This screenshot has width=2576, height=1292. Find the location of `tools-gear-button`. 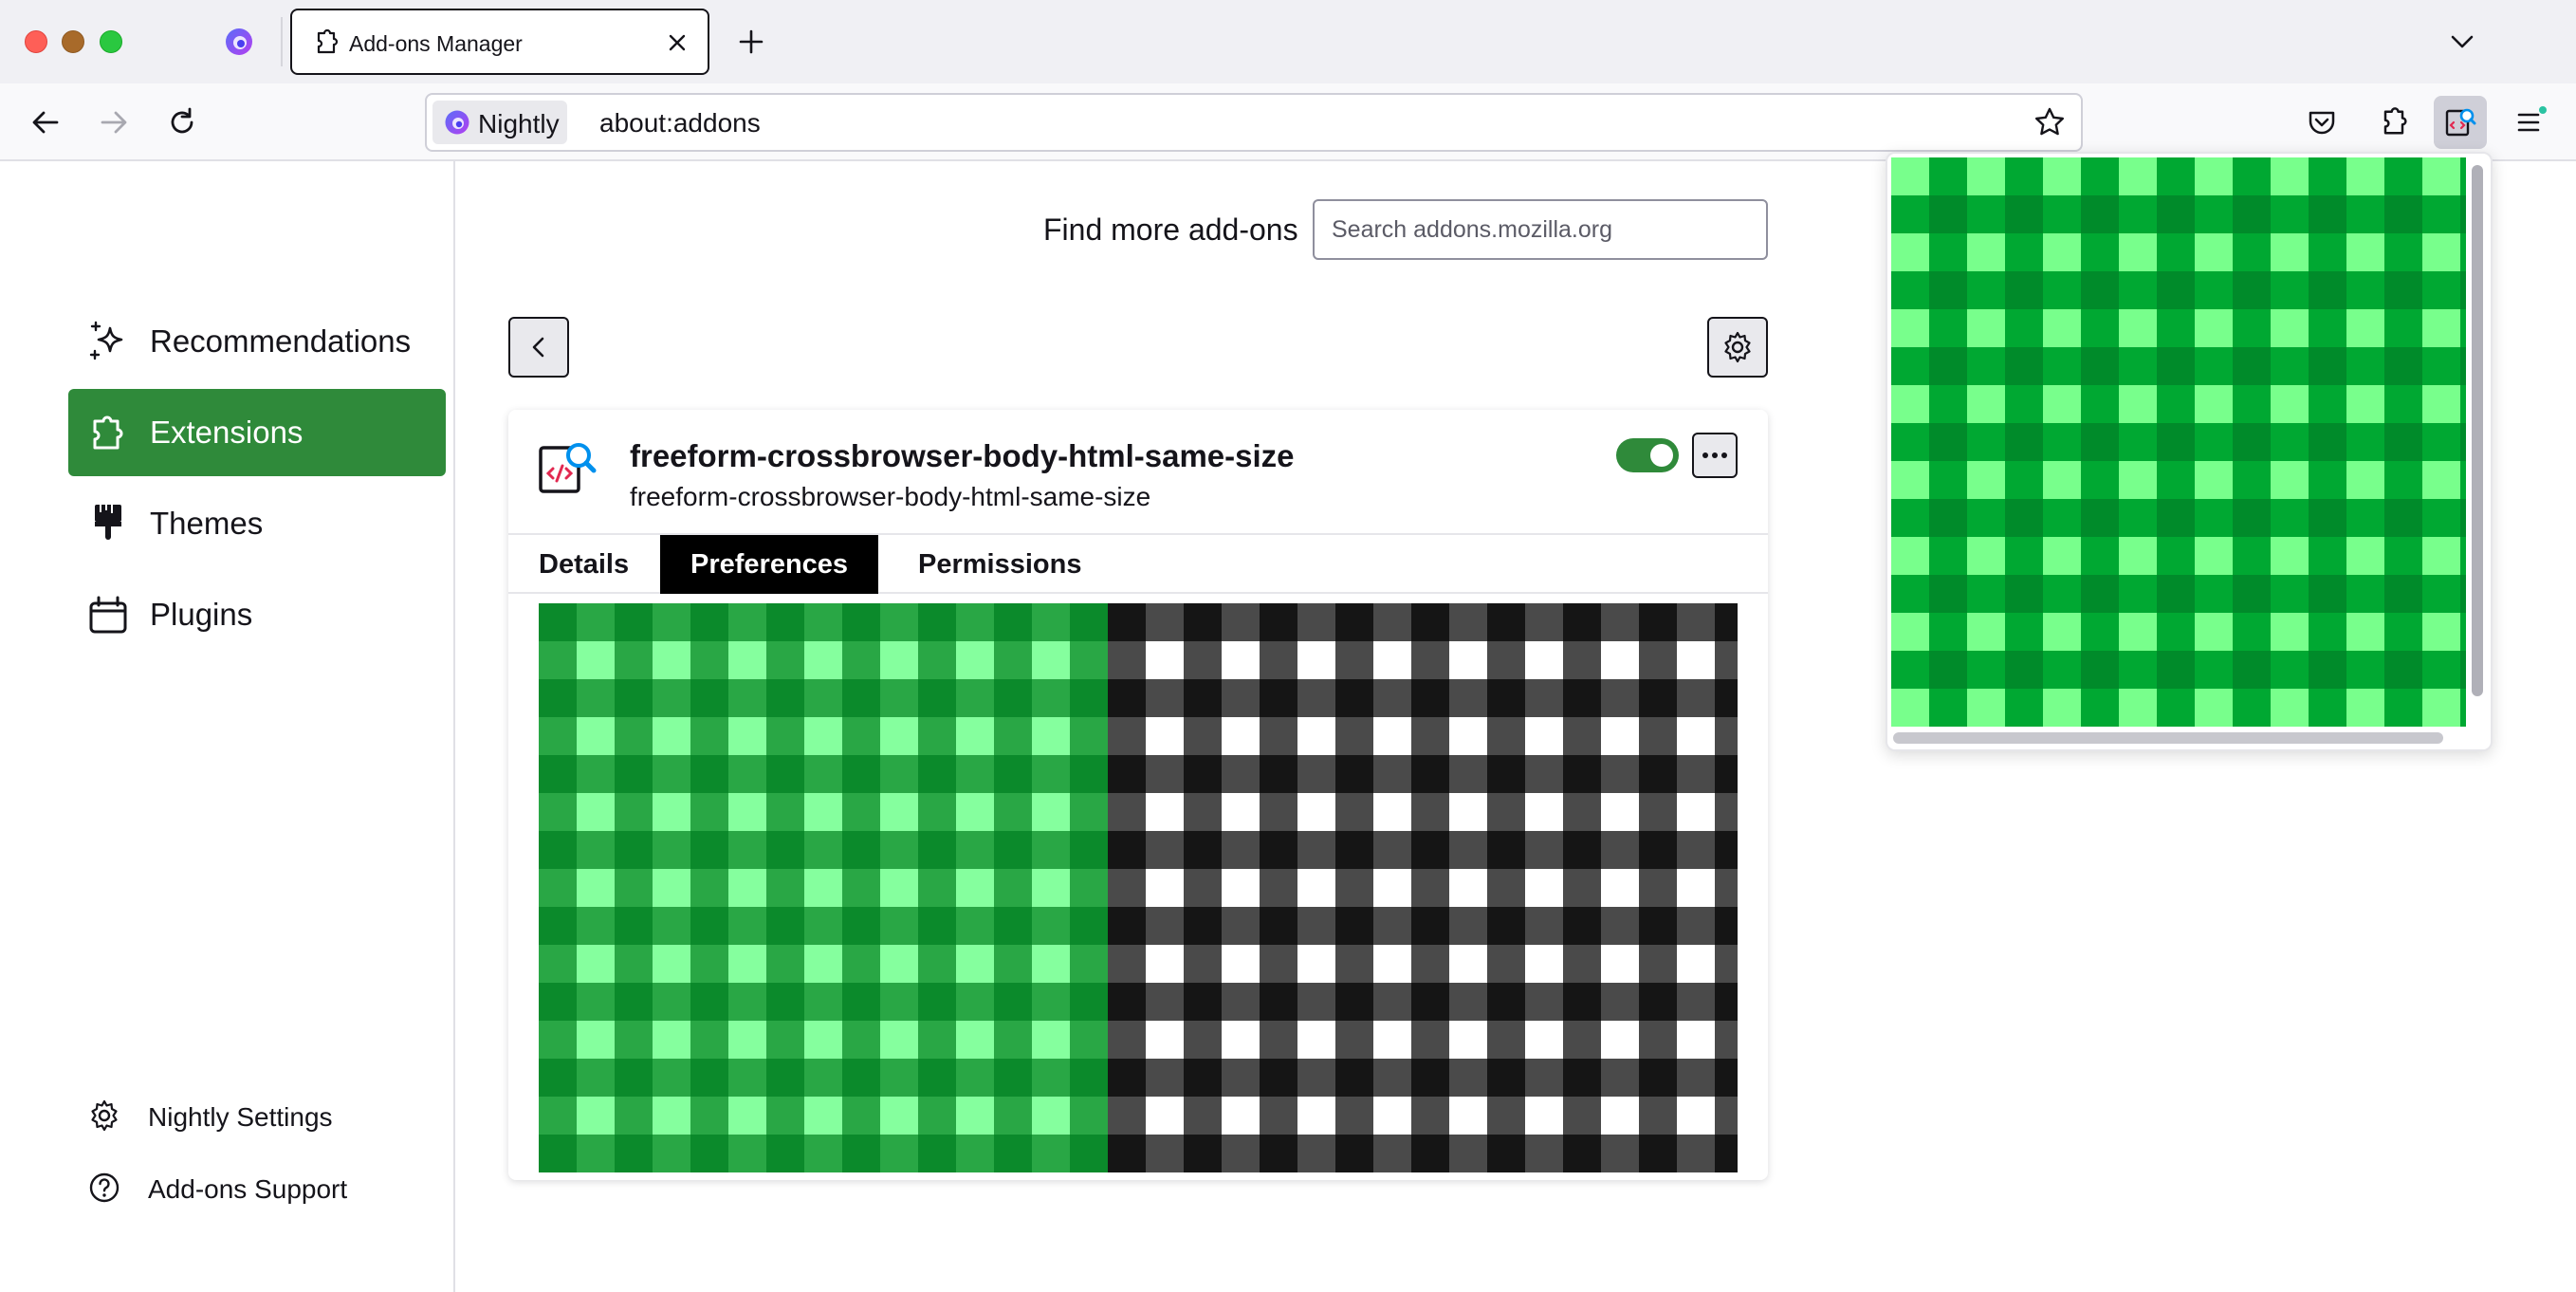

tools-gear-button is located at coordinates (1737, 347).